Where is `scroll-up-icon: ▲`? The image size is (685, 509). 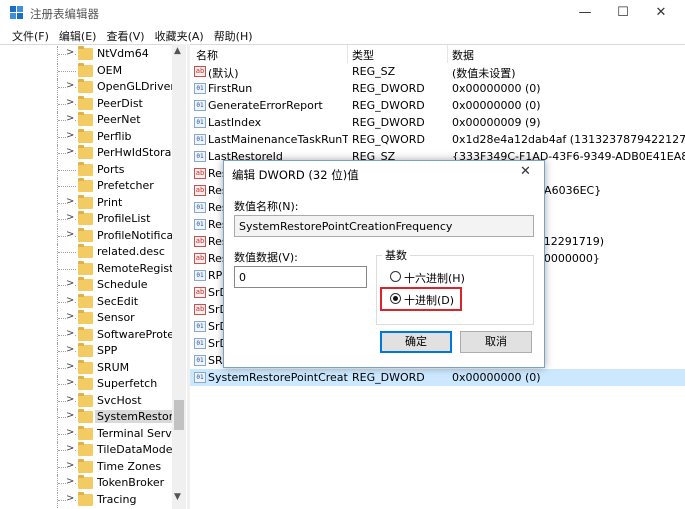
scroll-up-icon: ▲ is located at coordinates (177, 51).